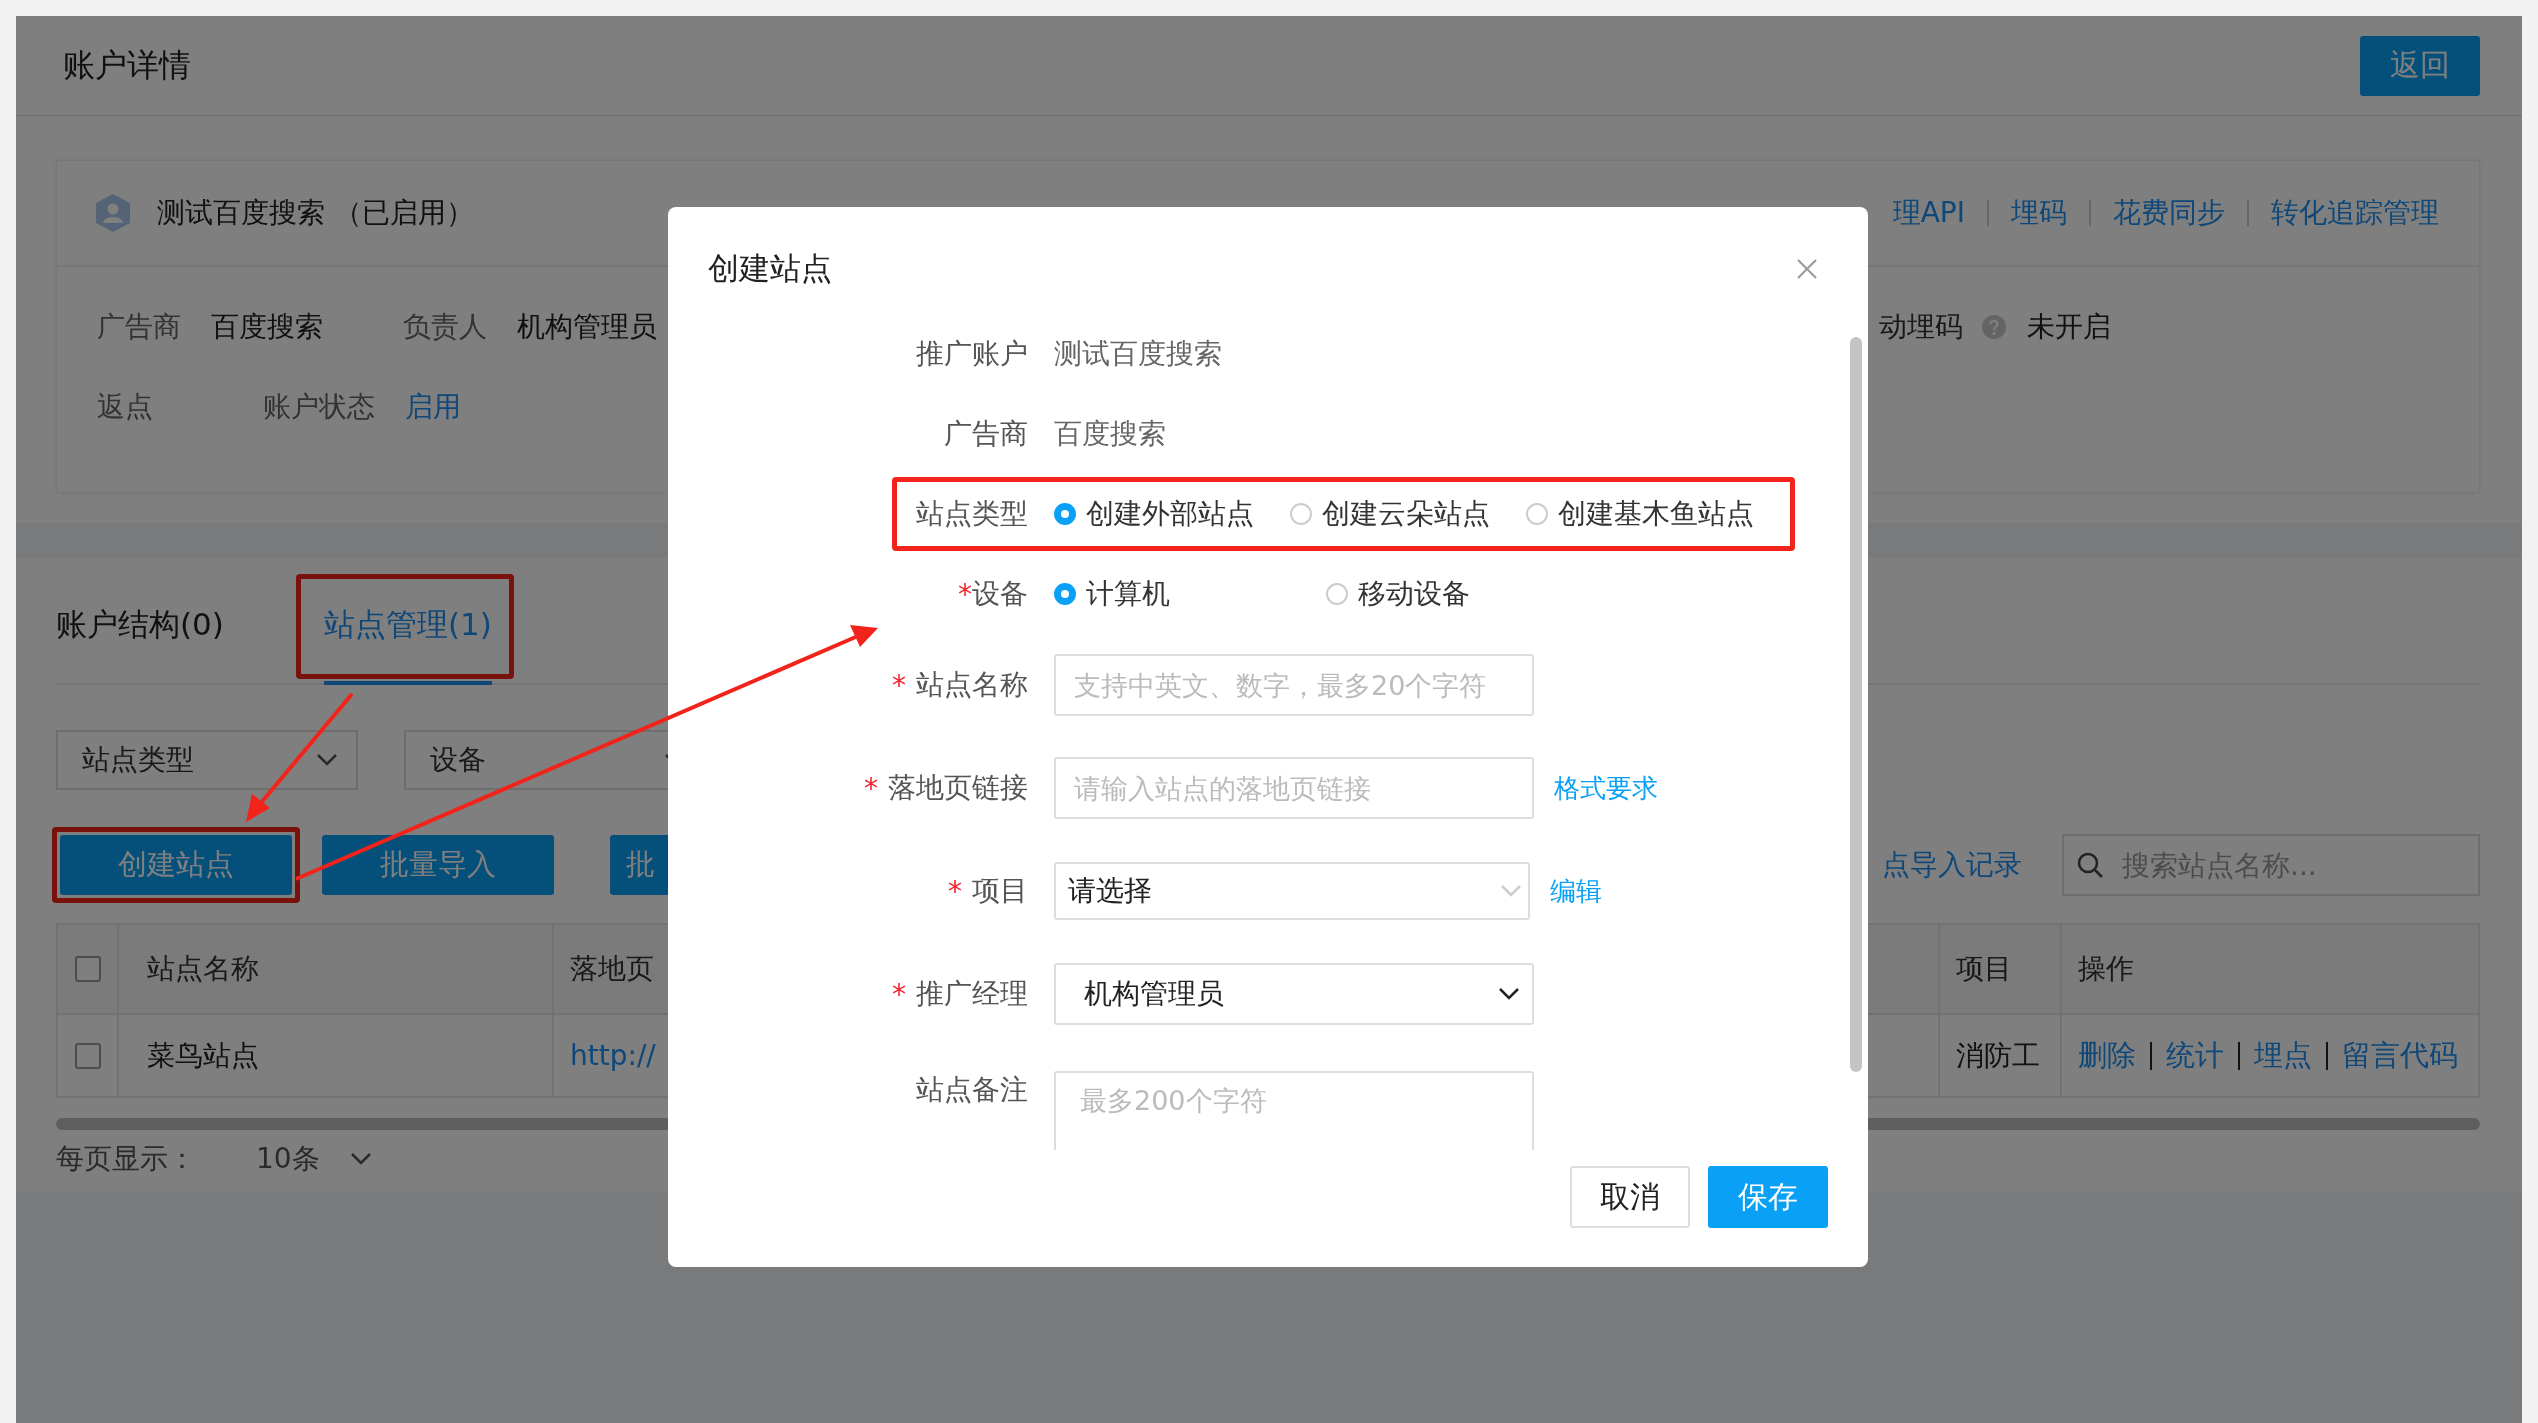  I want to click on text-input: 支持中英文、数字，最多20个字符, so click(1294, 685).